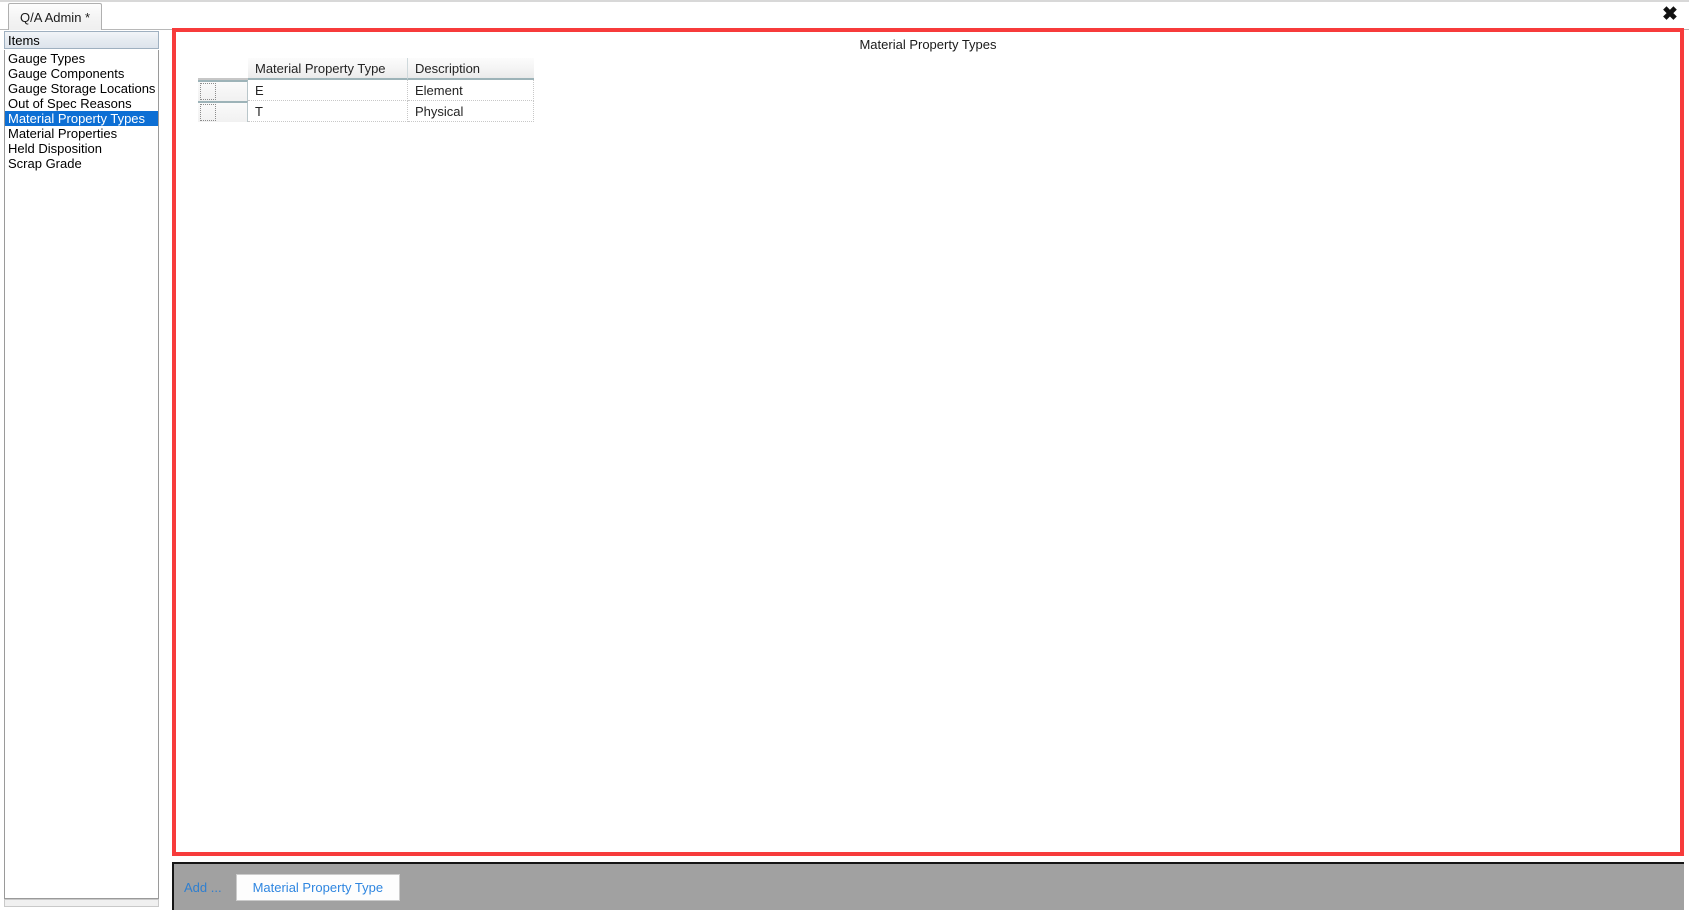  Describe the element at coordinates (77, 118) in the screenshot. I see `sidebar-item-label: Material Property Types` at that location.